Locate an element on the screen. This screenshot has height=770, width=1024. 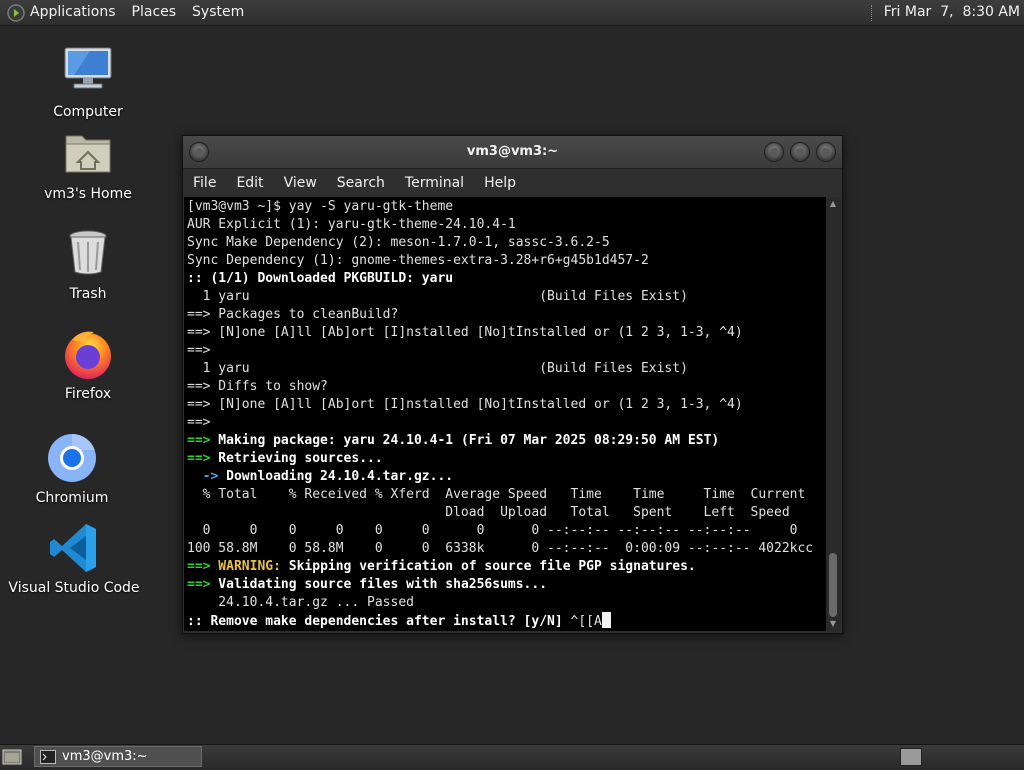
taskbar-item-terminal: vm3@vm3:~ is located at coordinates (118, 756).